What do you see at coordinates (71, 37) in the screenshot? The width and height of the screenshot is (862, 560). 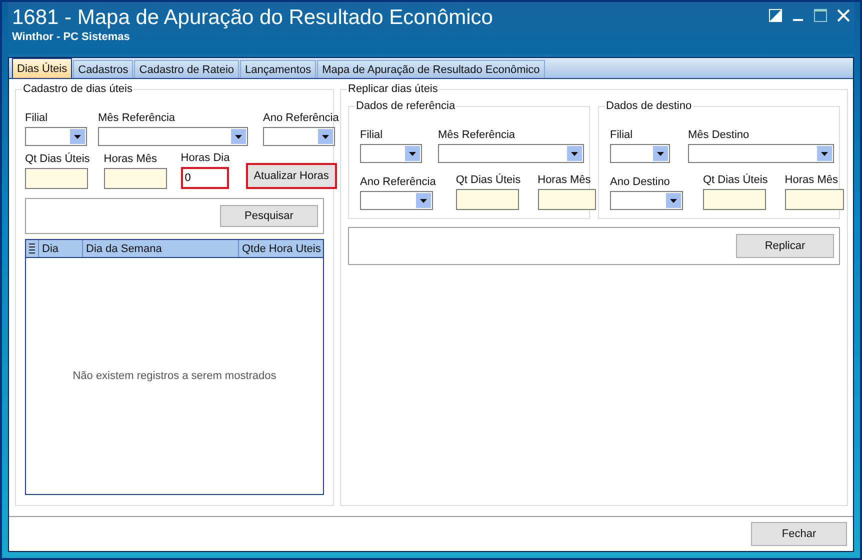 I see `window-subtitle: Winthor - PC Sistemas` at bounding box center [71, 37].